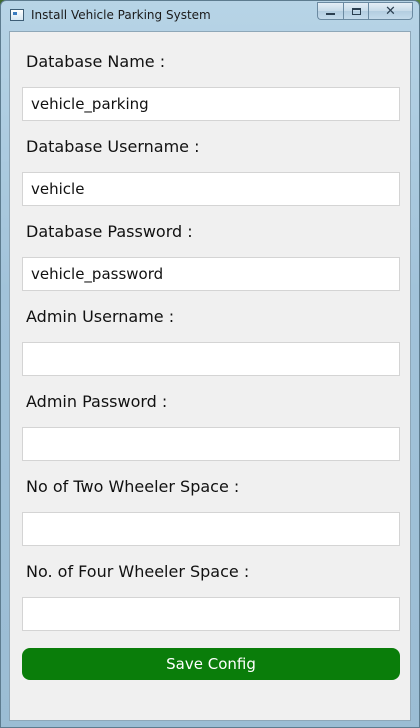  I want to click on database-name-label: Database Name :, so click(96, 61).